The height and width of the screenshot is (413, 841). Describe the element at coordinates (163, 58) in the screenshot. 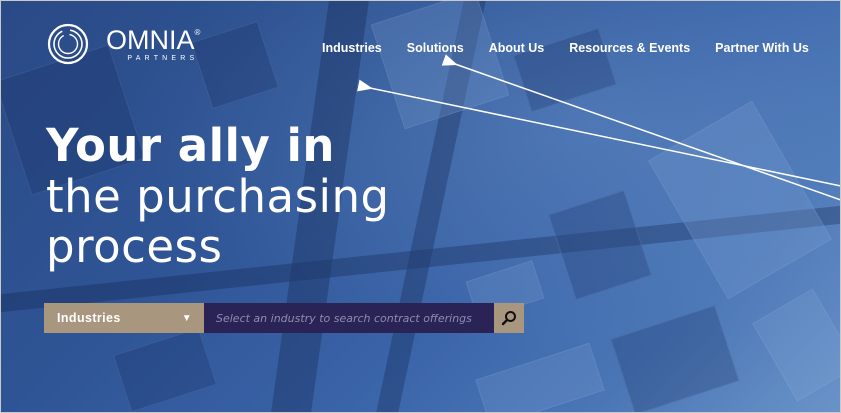

I see `brand-subtitle: PARTNERS` at that location.